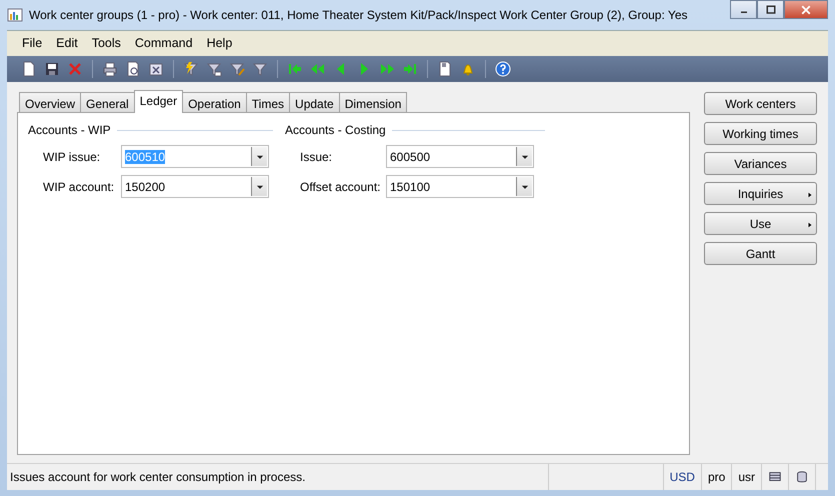  Describe the element at coordinates (164, 43) in the screenshot. I see `menu-item: Command` at that location.